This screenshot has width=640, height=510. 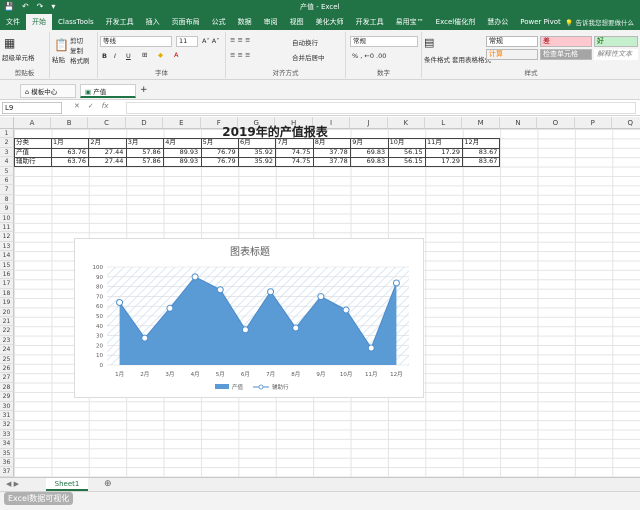 I want to click on currency-icon: % , ←0 .00, so click(x=369, y=56).